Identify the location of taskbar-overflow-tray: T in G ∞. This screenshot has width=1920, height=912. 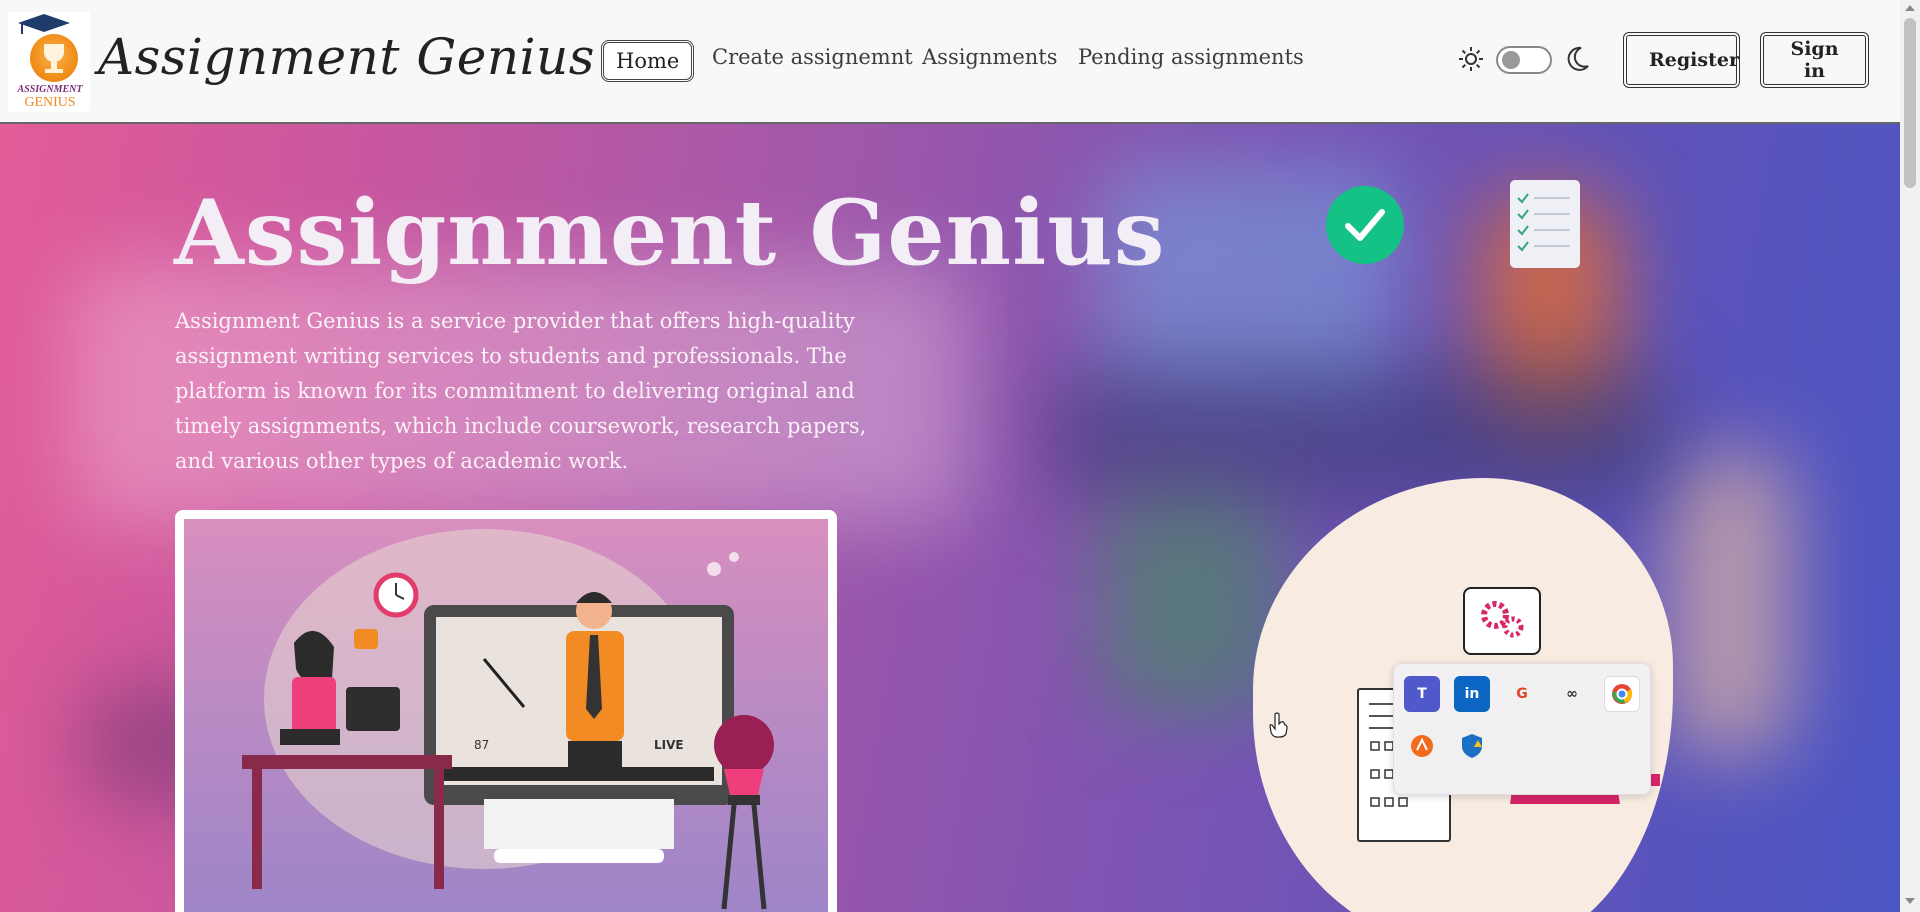
(1522, 729).